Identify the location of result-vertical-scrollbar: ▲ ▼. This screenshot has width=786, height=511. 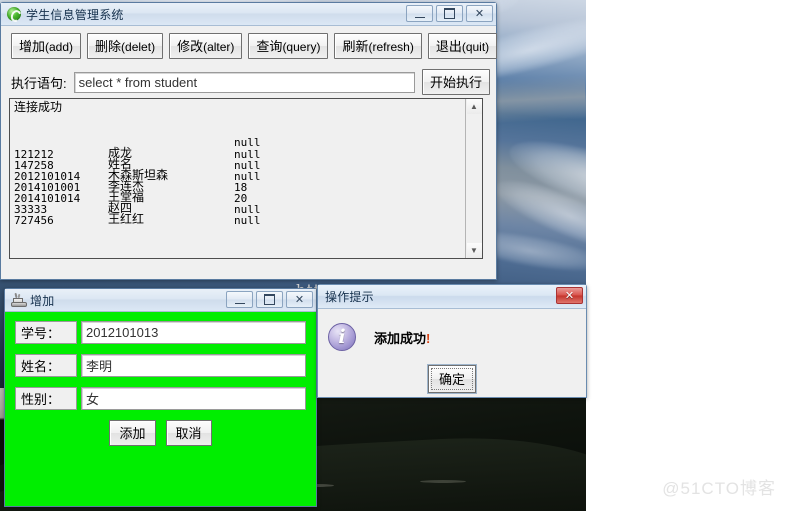
(473, 178).